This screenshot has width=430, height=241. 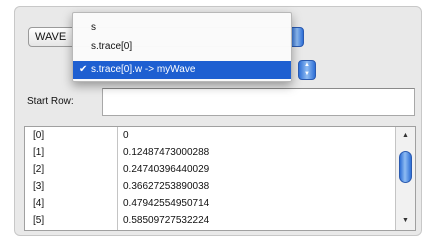 What do you see at coordinates (39, 169) in the screenshot?
I see `row-index: [2]` at bounding box center [39, 169].